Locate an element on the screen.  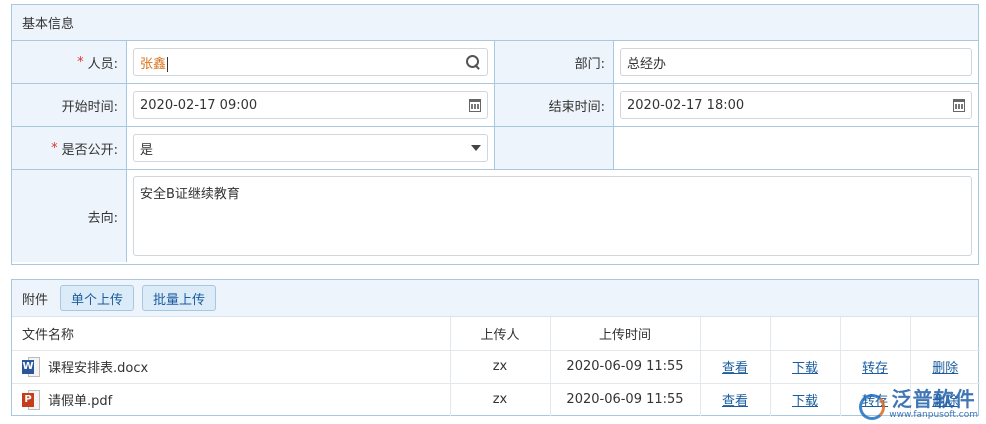
row-public: * 是否公开: 是 is located at coordinates (495, 148).